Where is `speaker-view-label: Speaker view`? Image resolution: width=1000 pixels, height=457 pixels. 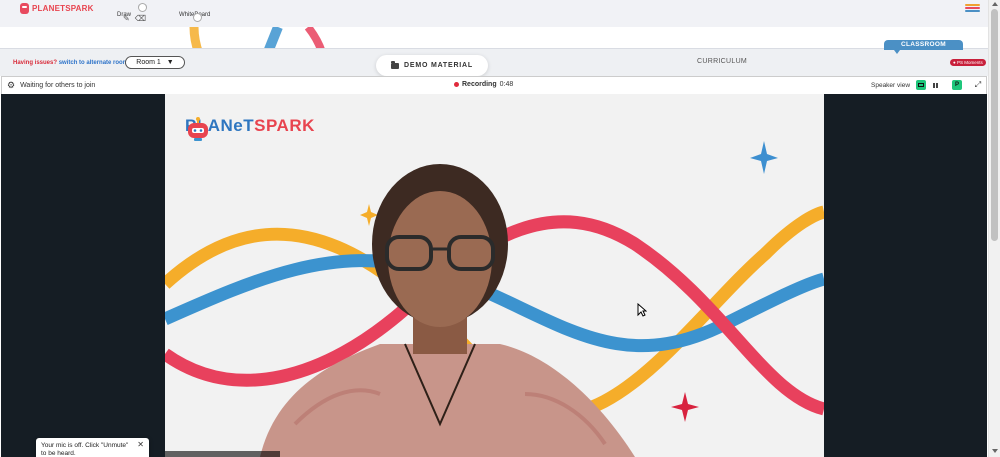 speaker-view-label: Speaker view is located at coordinates (891, 85).